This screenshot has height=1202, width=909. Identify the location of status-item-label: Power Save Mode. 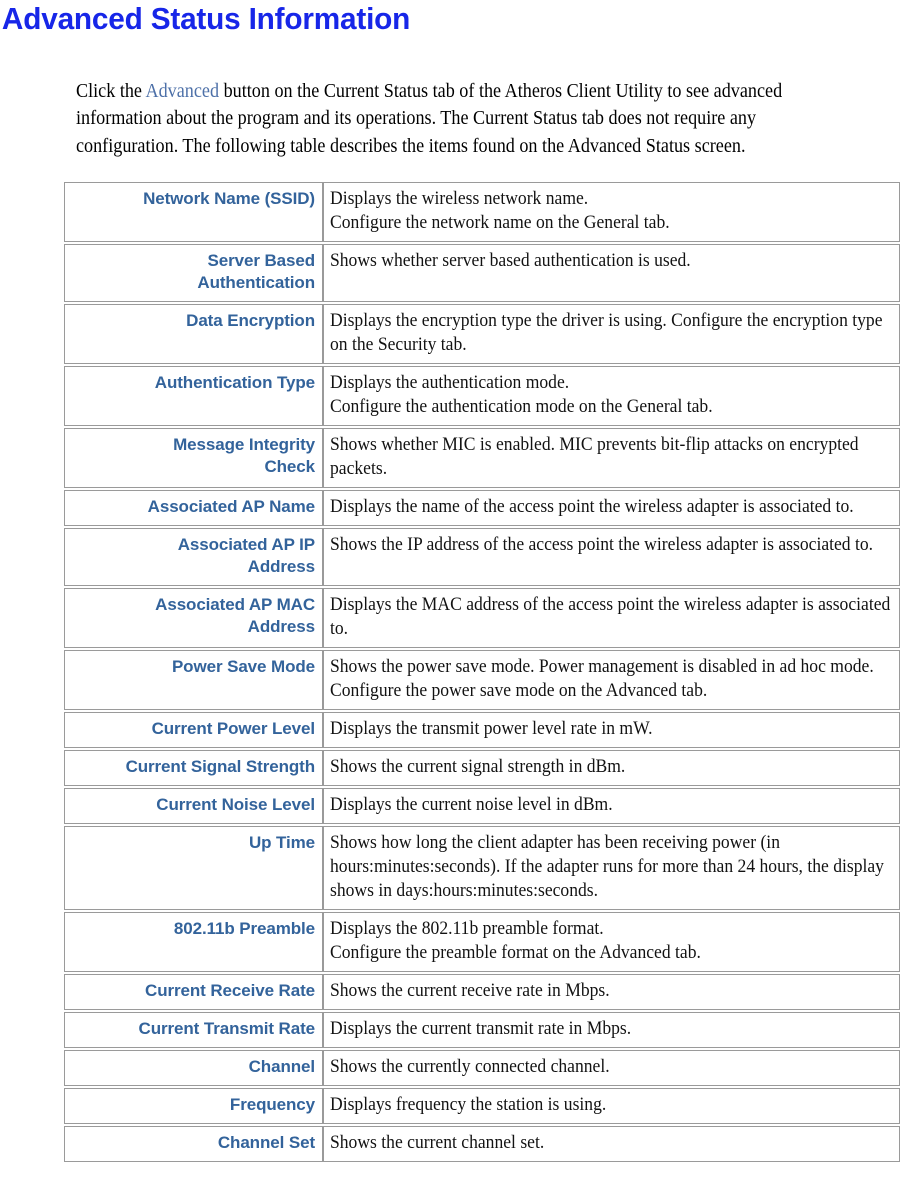
(193, 680).